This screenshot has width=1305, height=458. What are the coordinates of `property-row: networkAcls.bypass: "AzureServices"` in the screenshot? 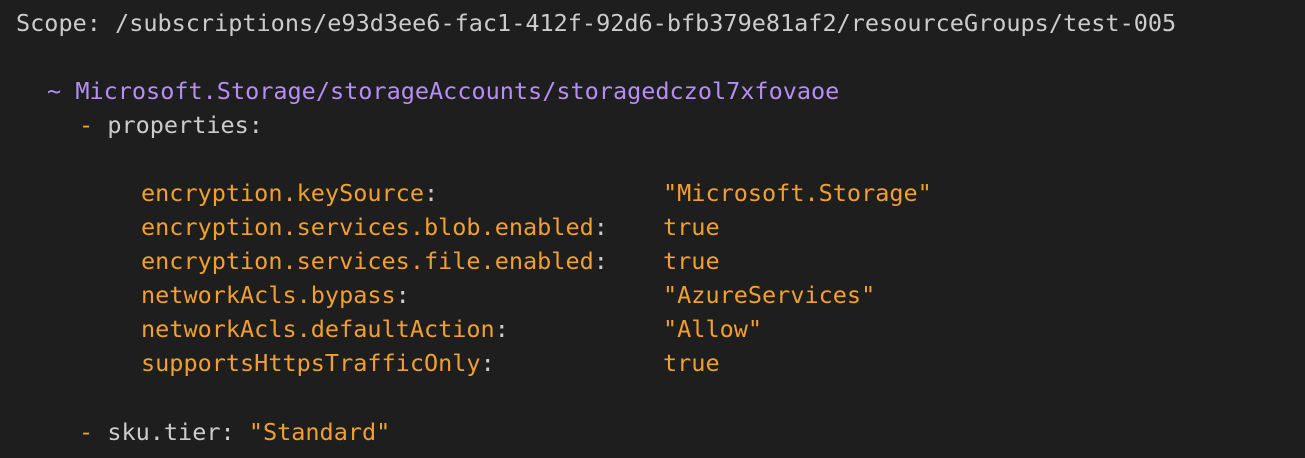 It's located at (508, 295).